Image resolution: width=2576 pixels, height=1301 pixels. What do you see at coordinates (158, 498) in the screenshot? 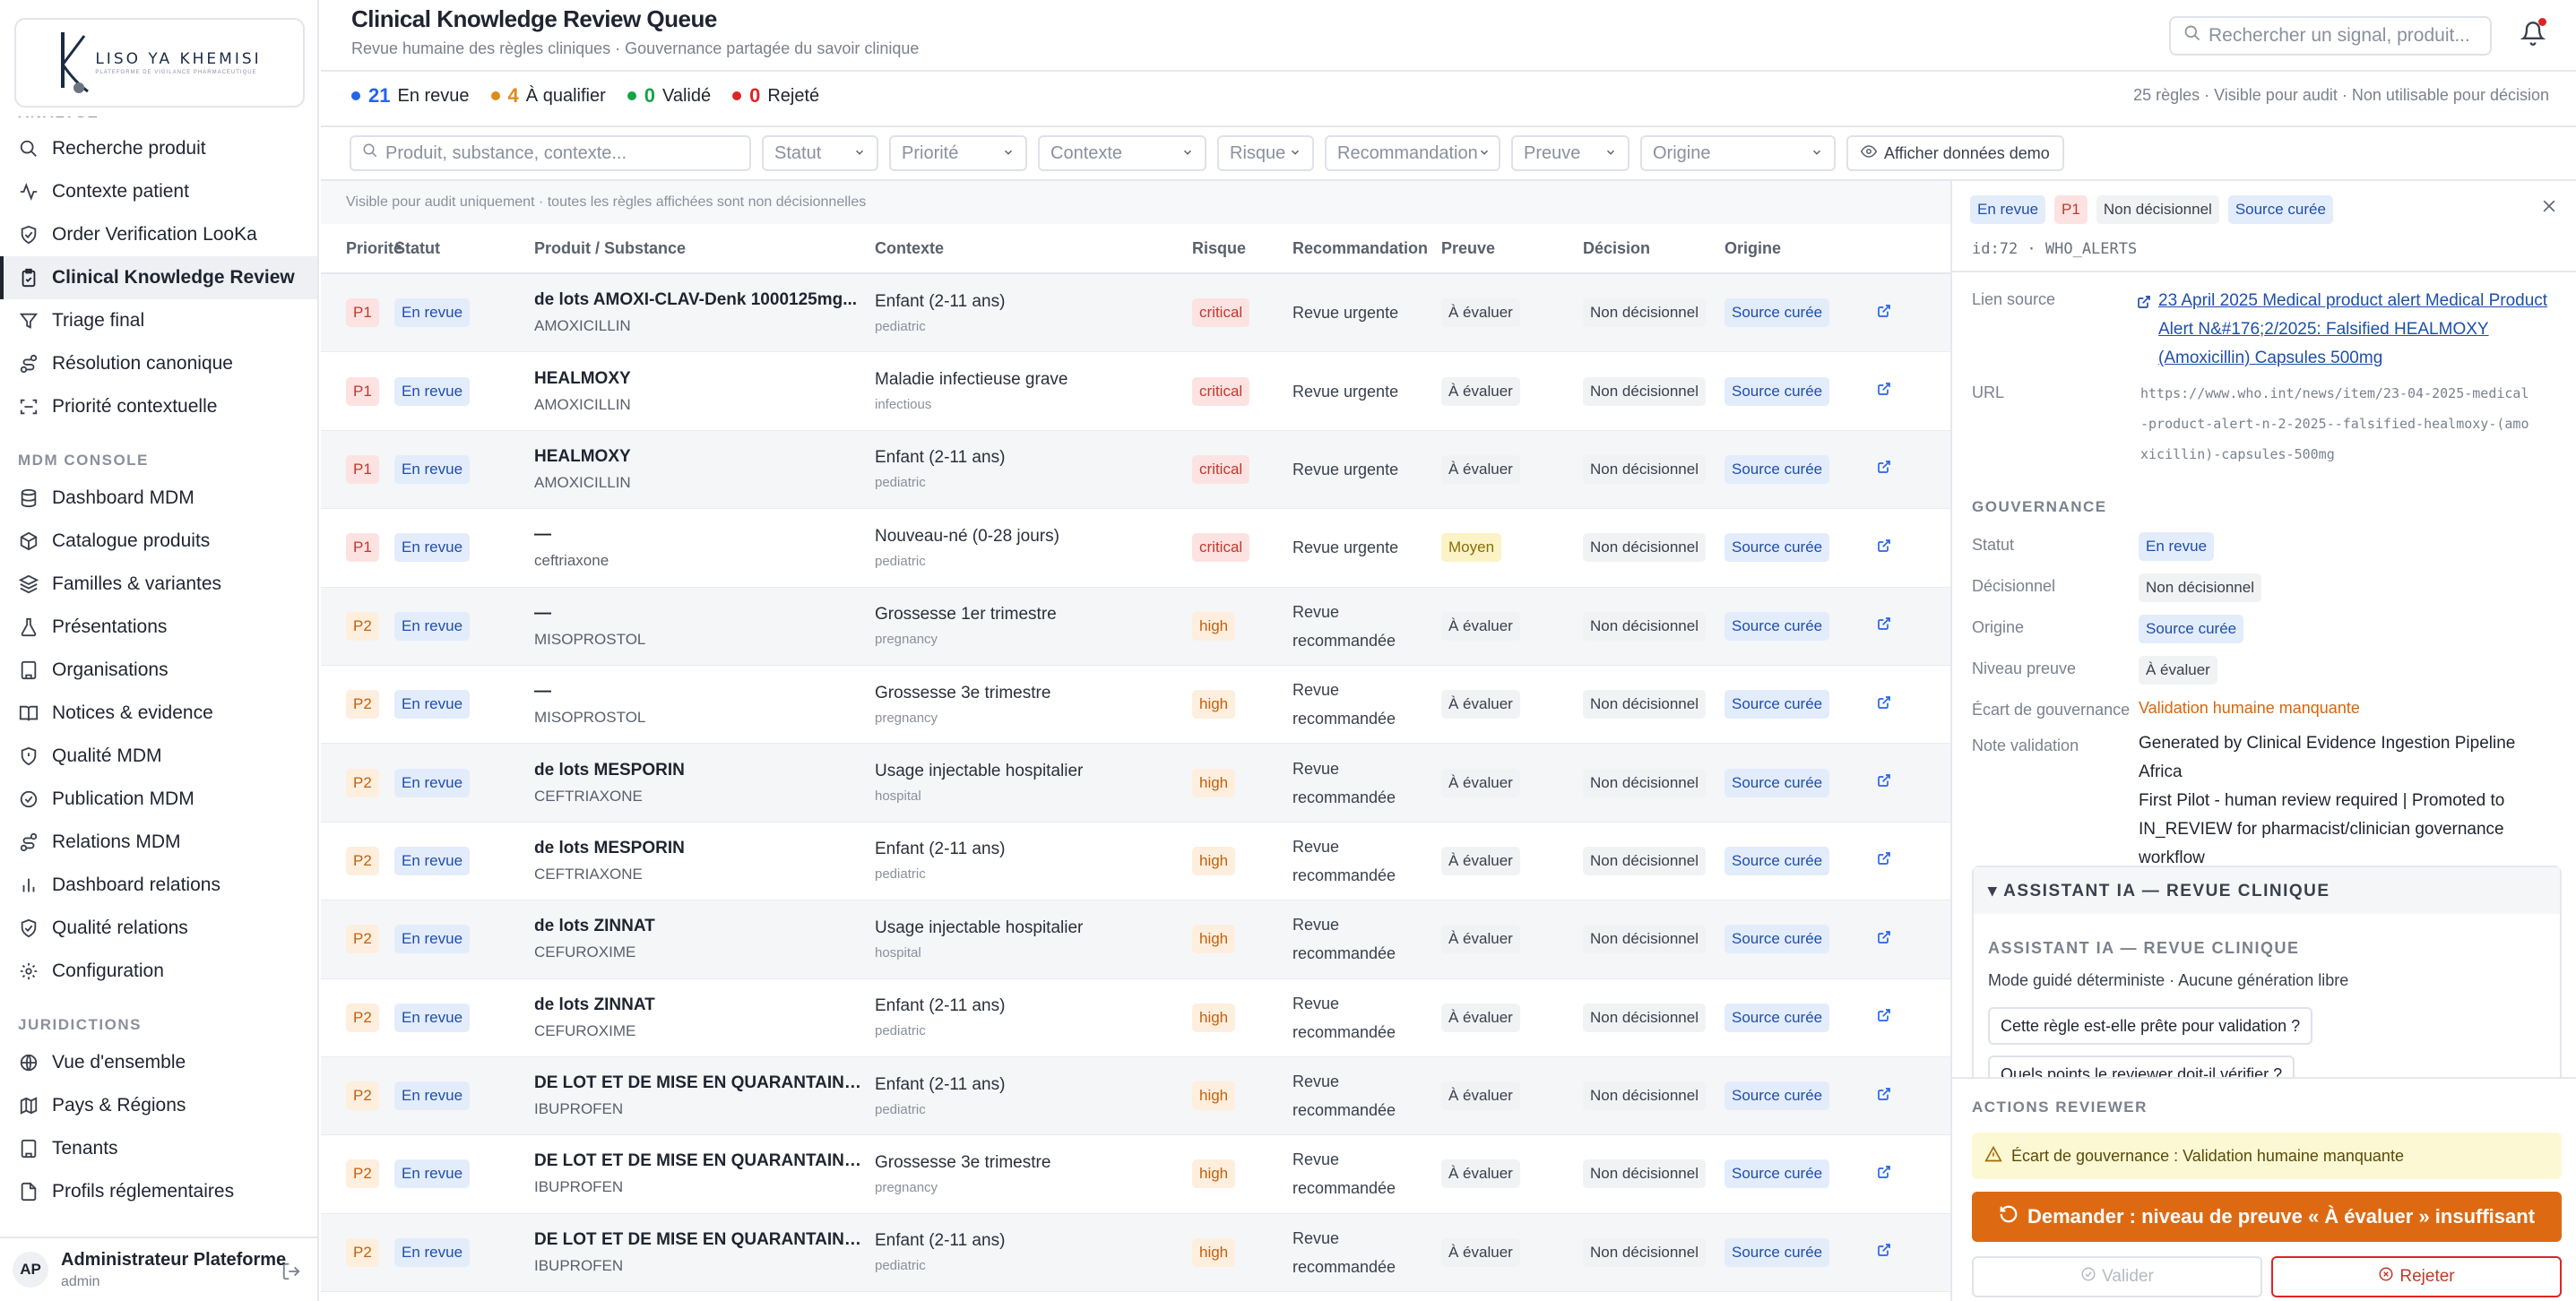
I see `sidebar-item-dashboard-mdm: Dashboard MDM` at bounding box center [158, 498].